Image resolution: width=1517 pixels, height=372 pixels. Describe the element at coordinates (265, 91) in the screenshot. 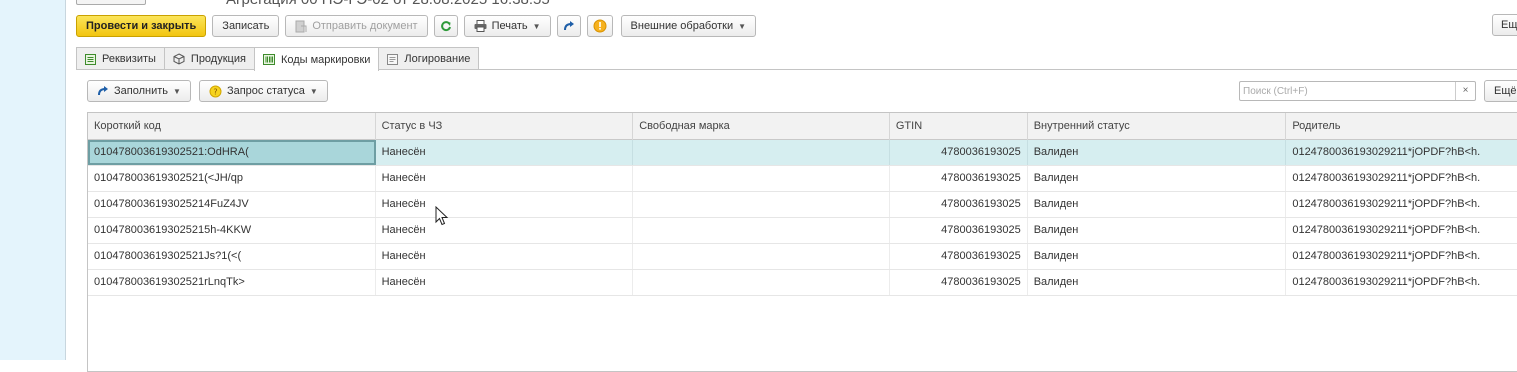

I see `status-request-label: Запрос статуса` at that location.